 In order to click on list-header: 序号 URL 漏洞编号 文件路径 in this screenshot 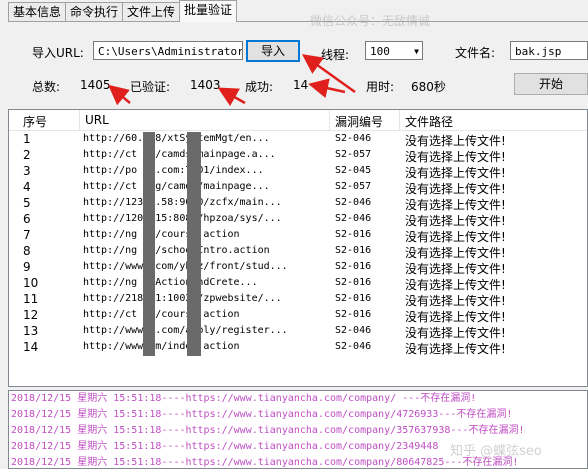, I will do `click(298, 120)`.